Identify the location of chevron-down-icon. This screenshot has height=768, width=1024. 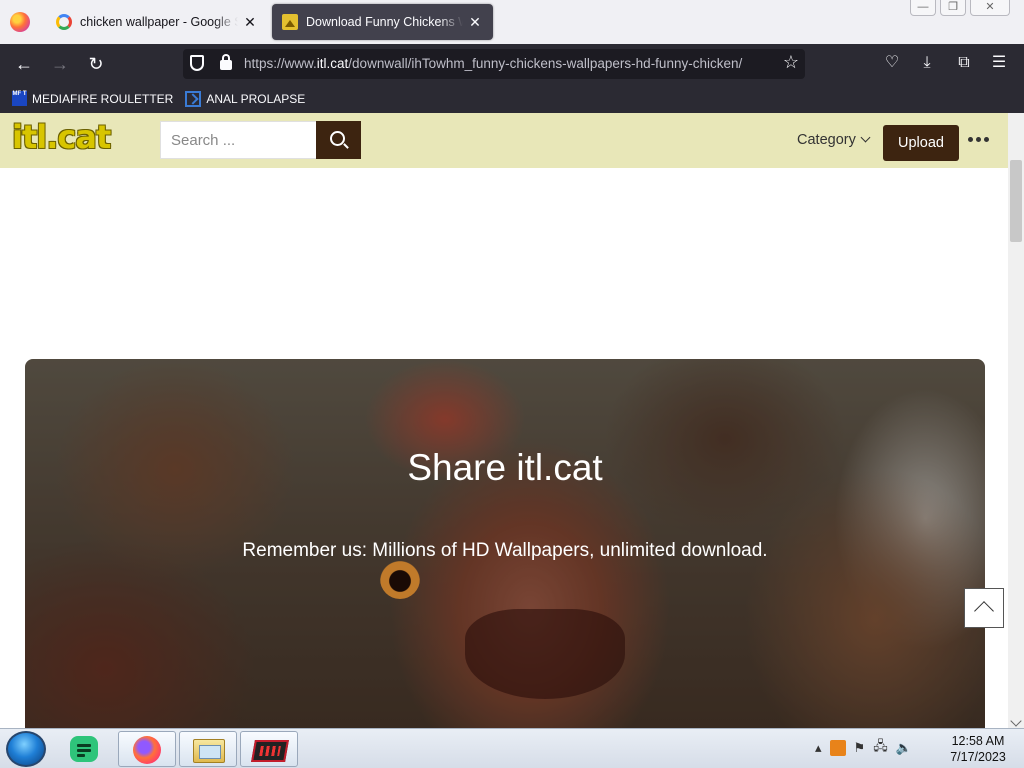
(865, 137).